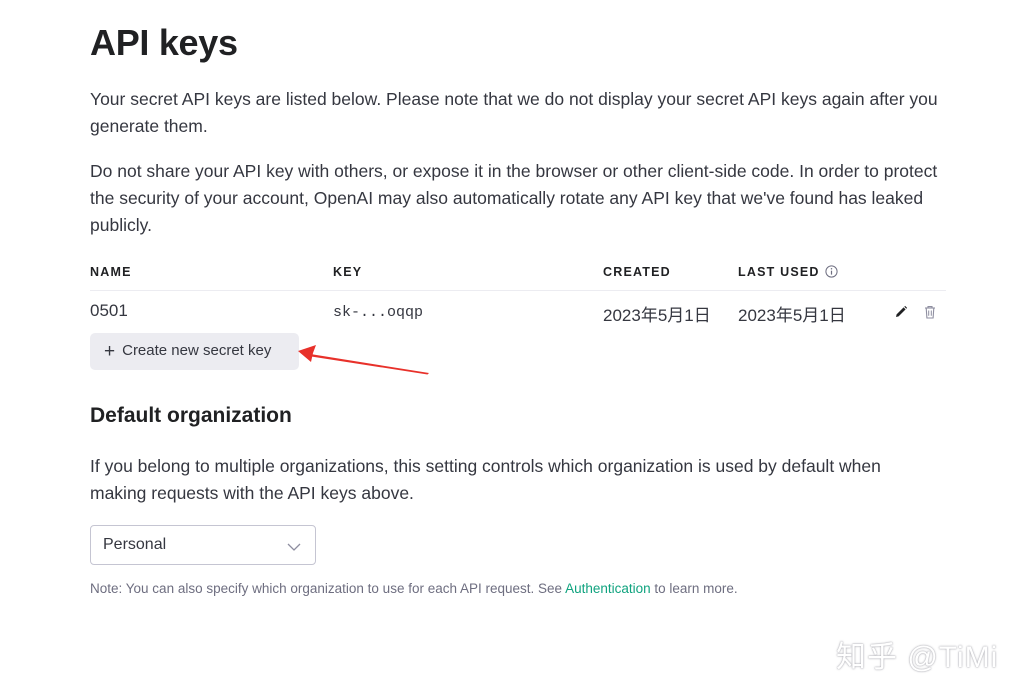 This screenshot has width=1024, height=696. I want to click on organization-select-value: Personal, so click(135, 544).